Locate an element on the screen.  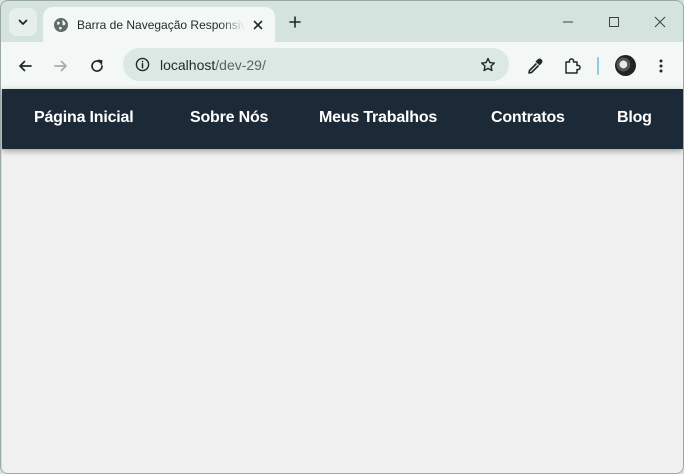
arrow-right-icon is located at coordinates (60, 66).